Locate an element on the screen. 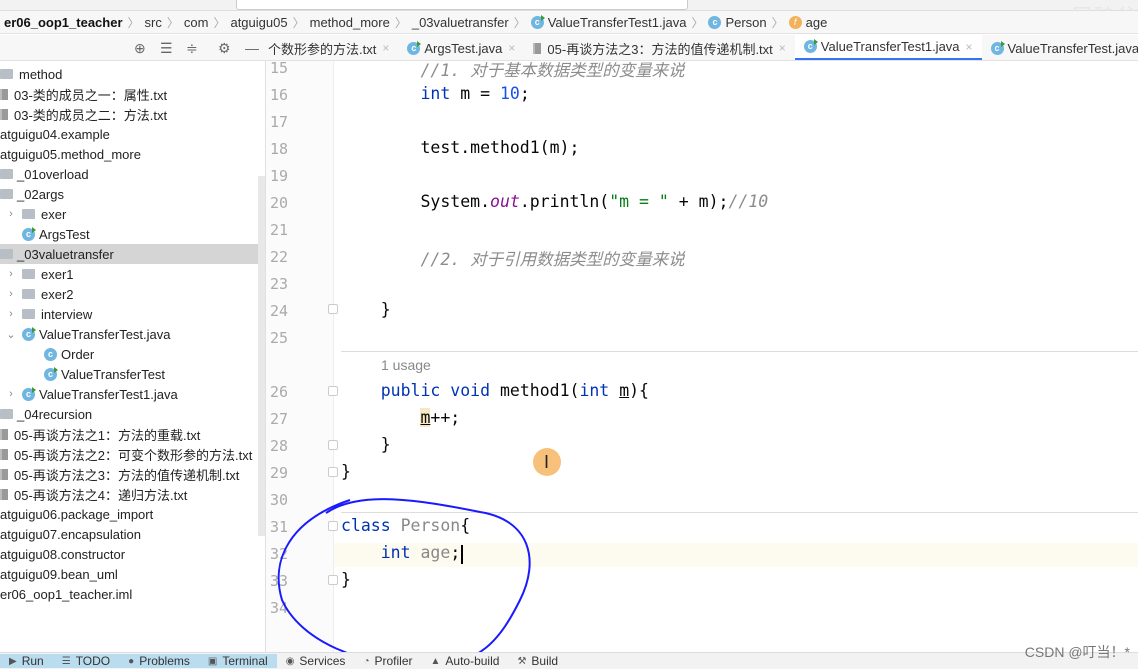 Image resolution: width=1138 pixels, height=669 pixels. build-icon: ⚒ is located at coordinates (522, 661).